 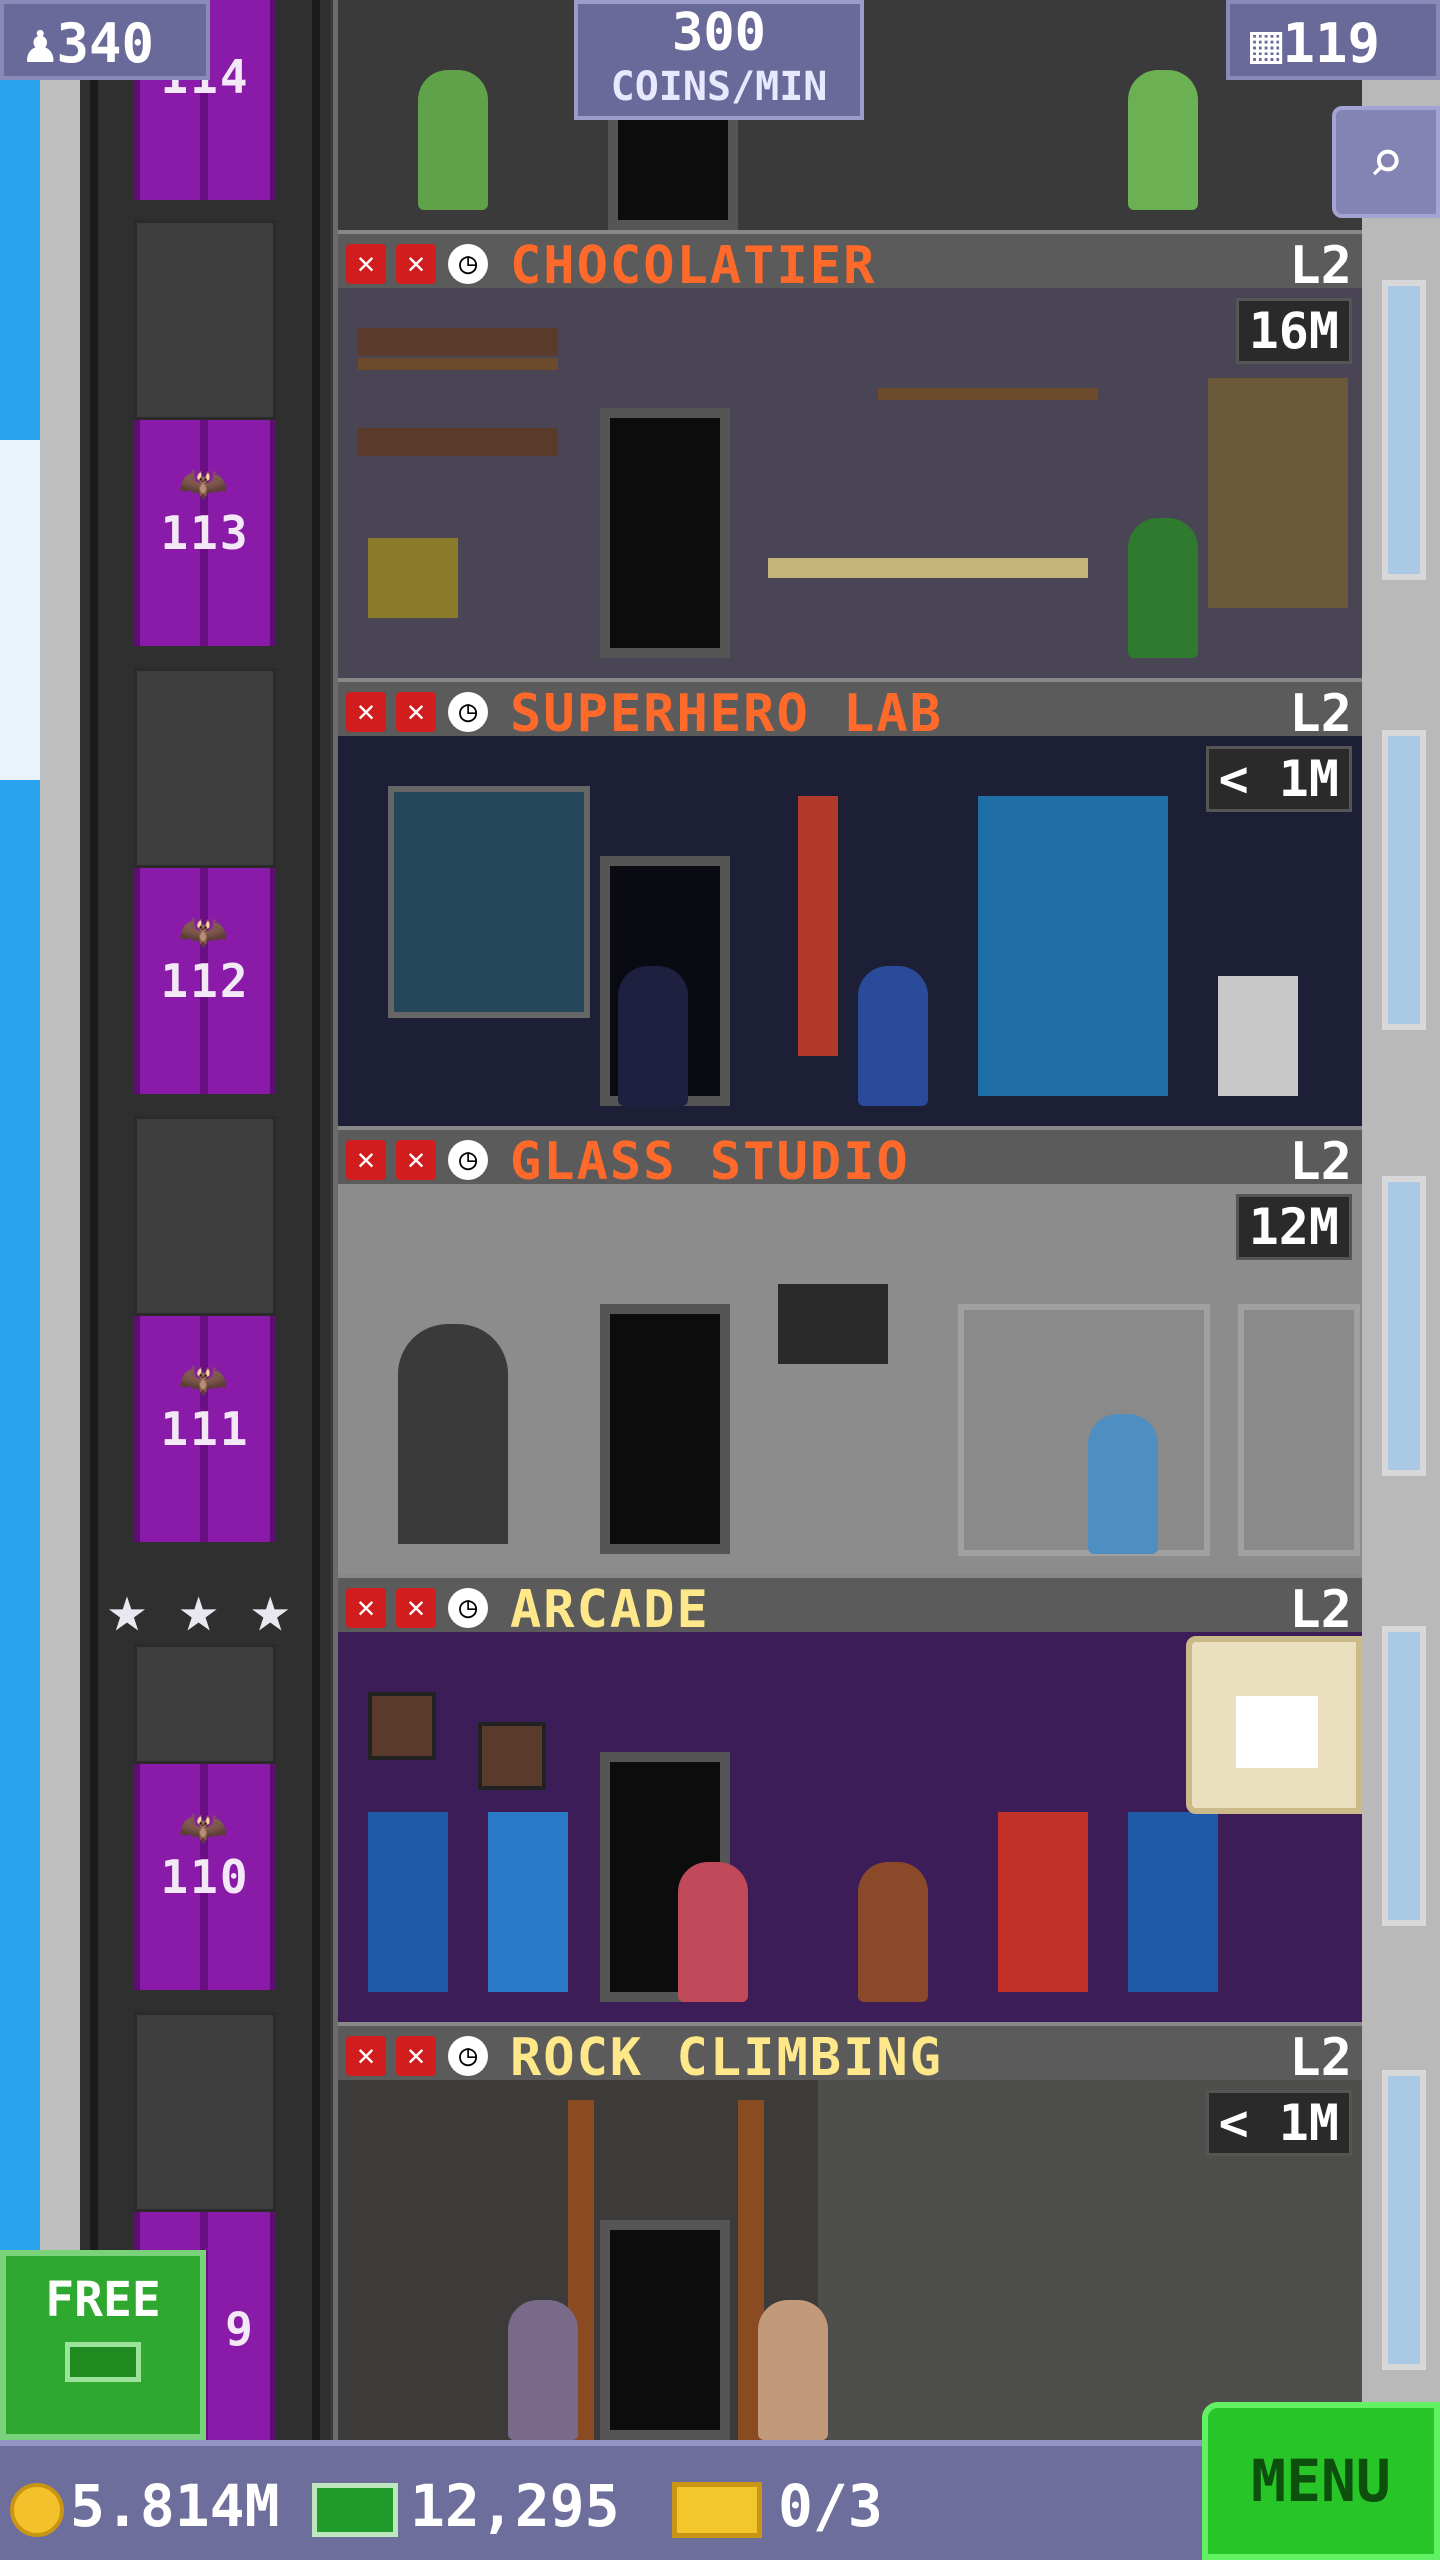 I want to click on floor-glass-studio: ✕ ✕ ◷ GLASS STUDIO L2 12M, so click(x=850, y=1350).